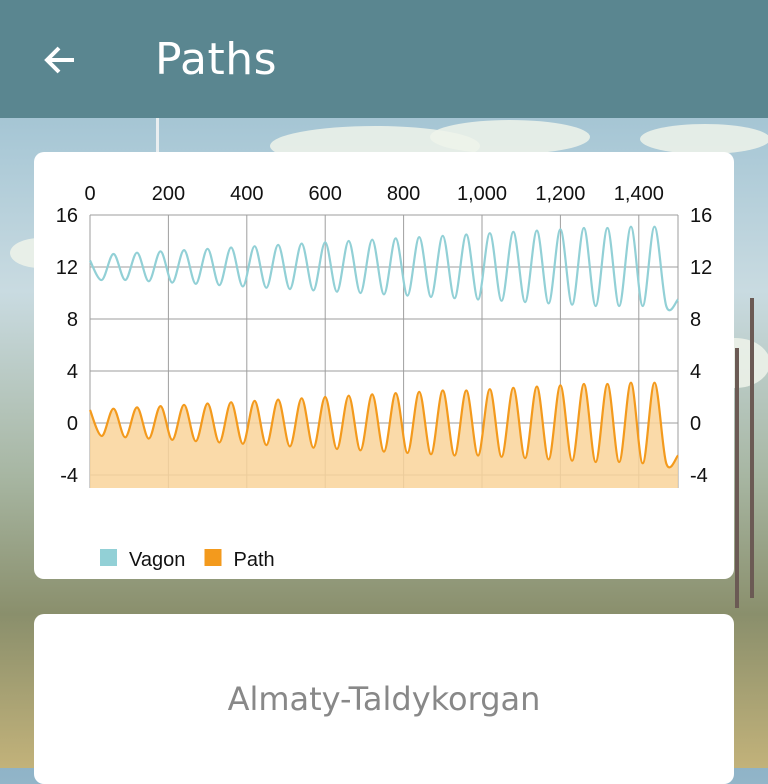  I want to click on route-name: Almaty-Taldykorgan, so click(384, 699).